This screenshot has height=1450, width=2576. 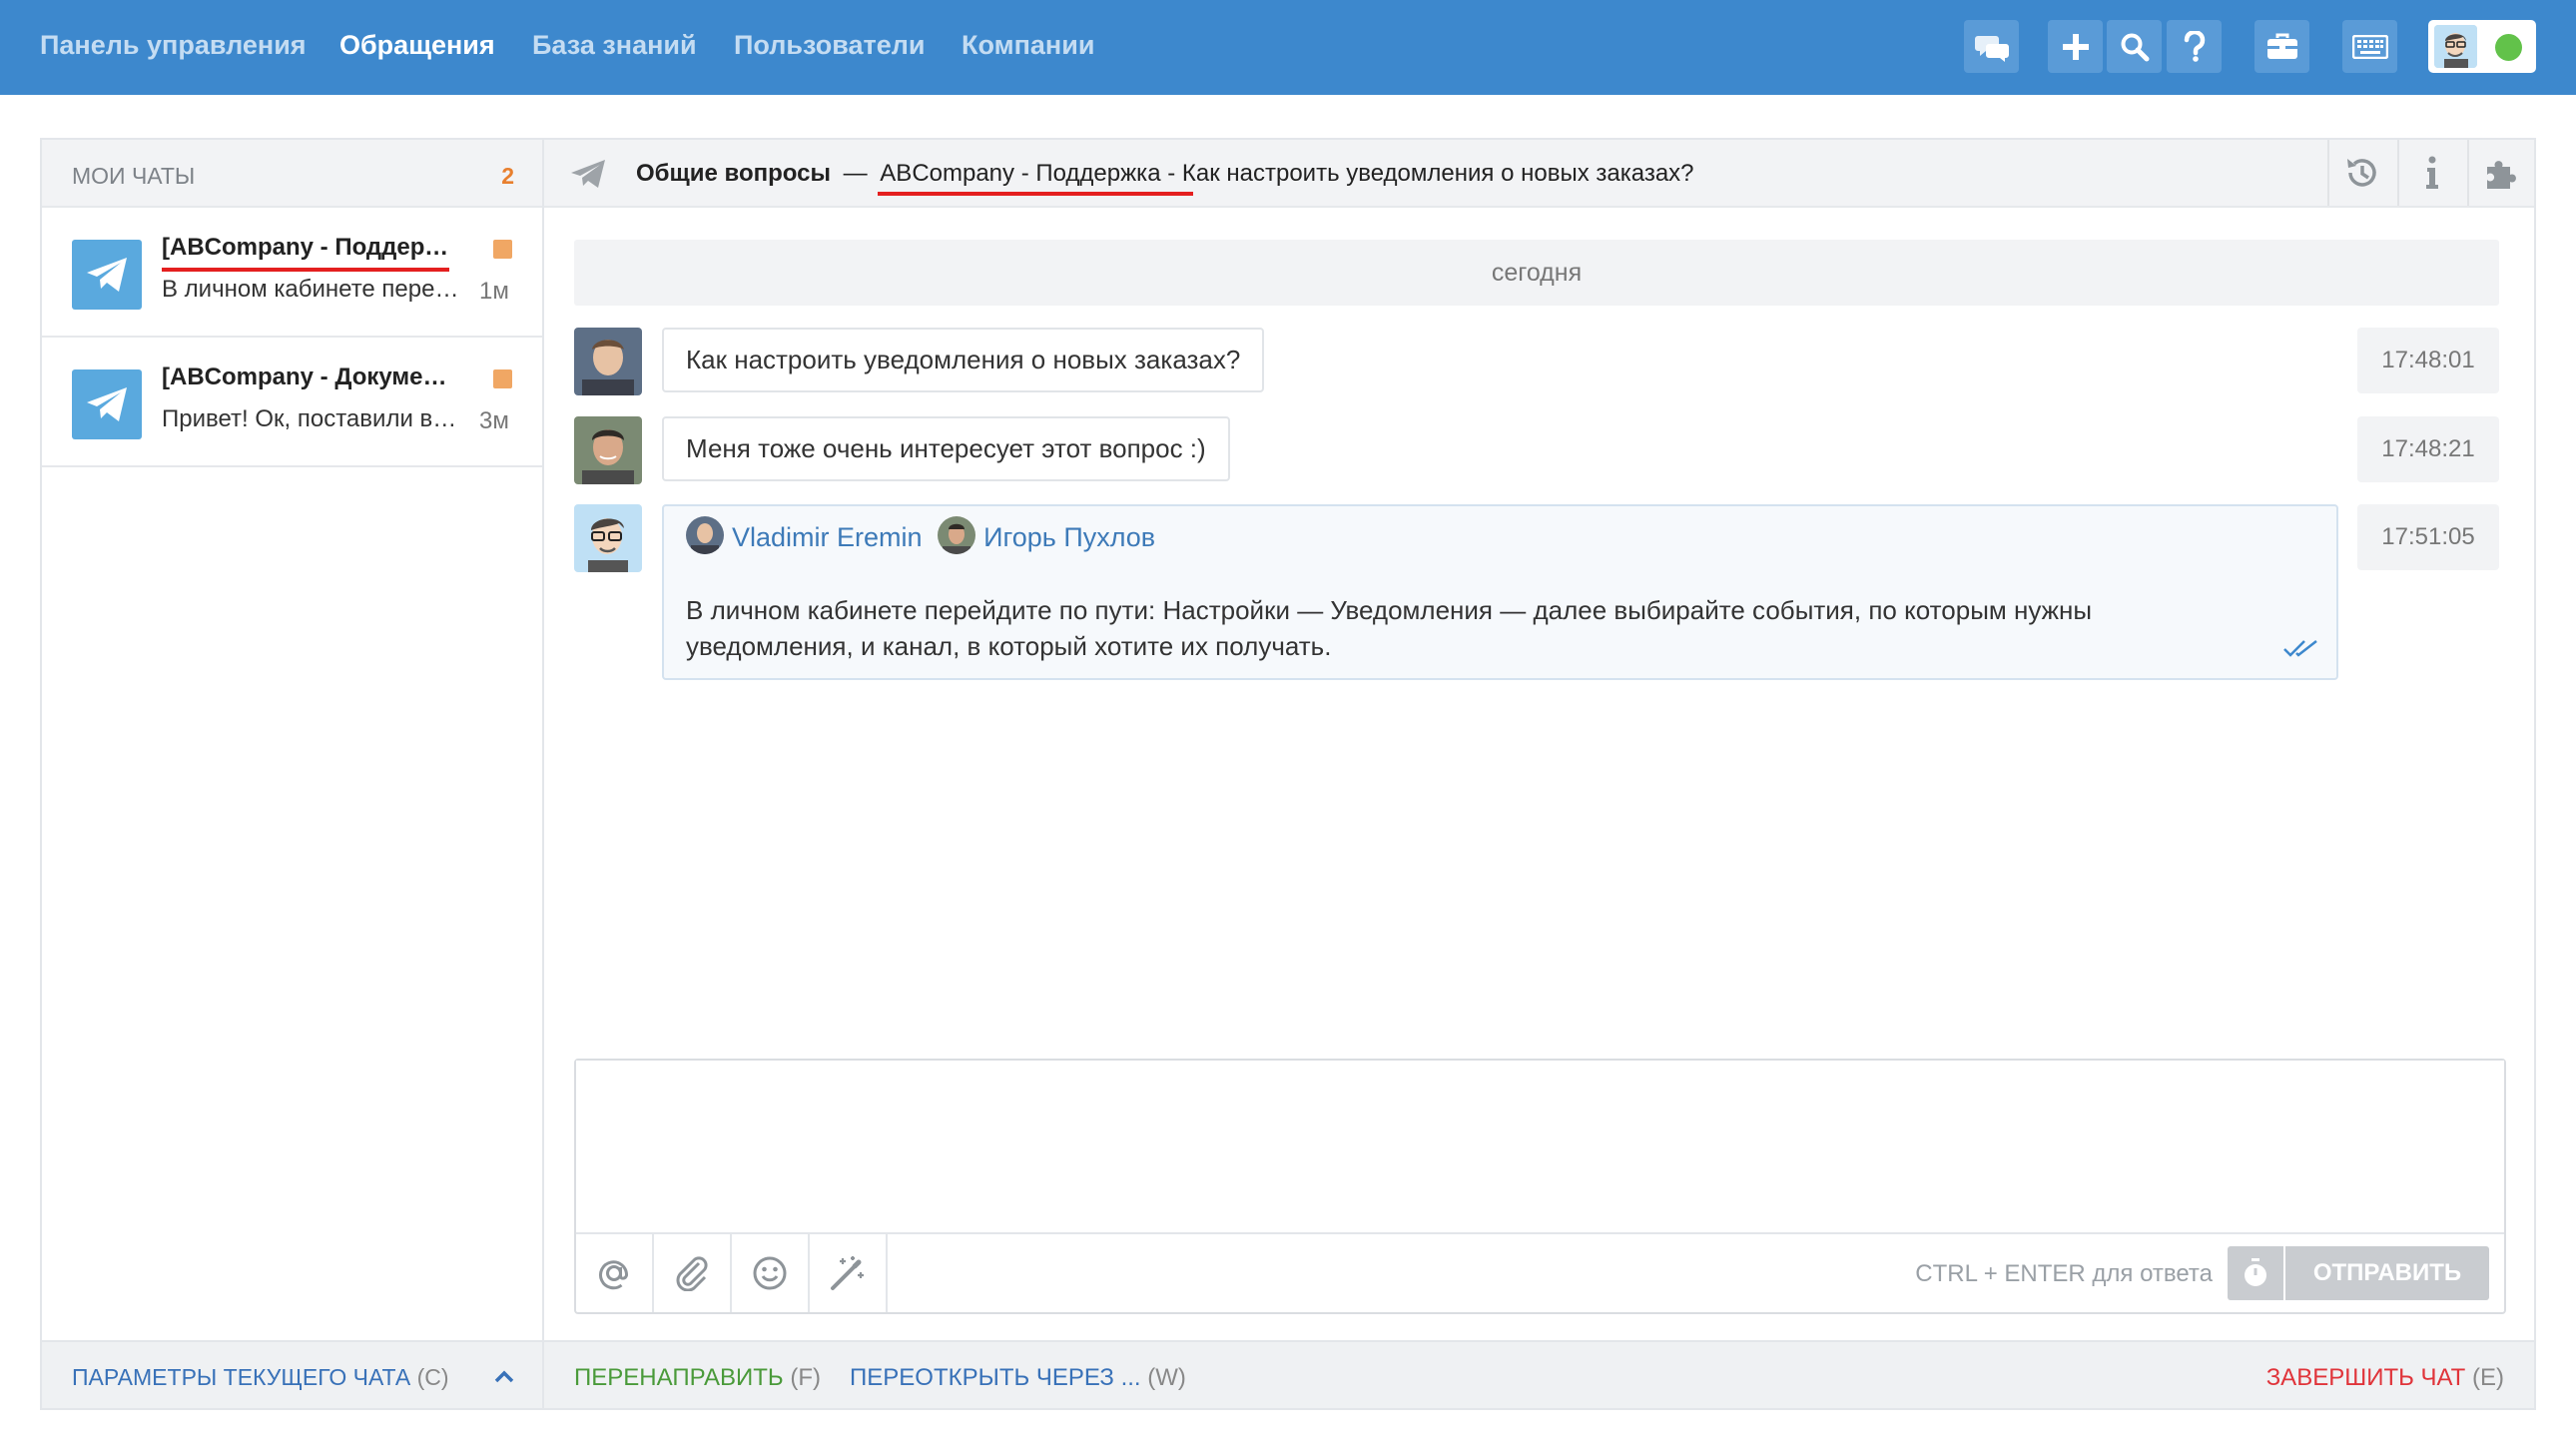 I want to click on mention-button, so click(x=615, y=1273).